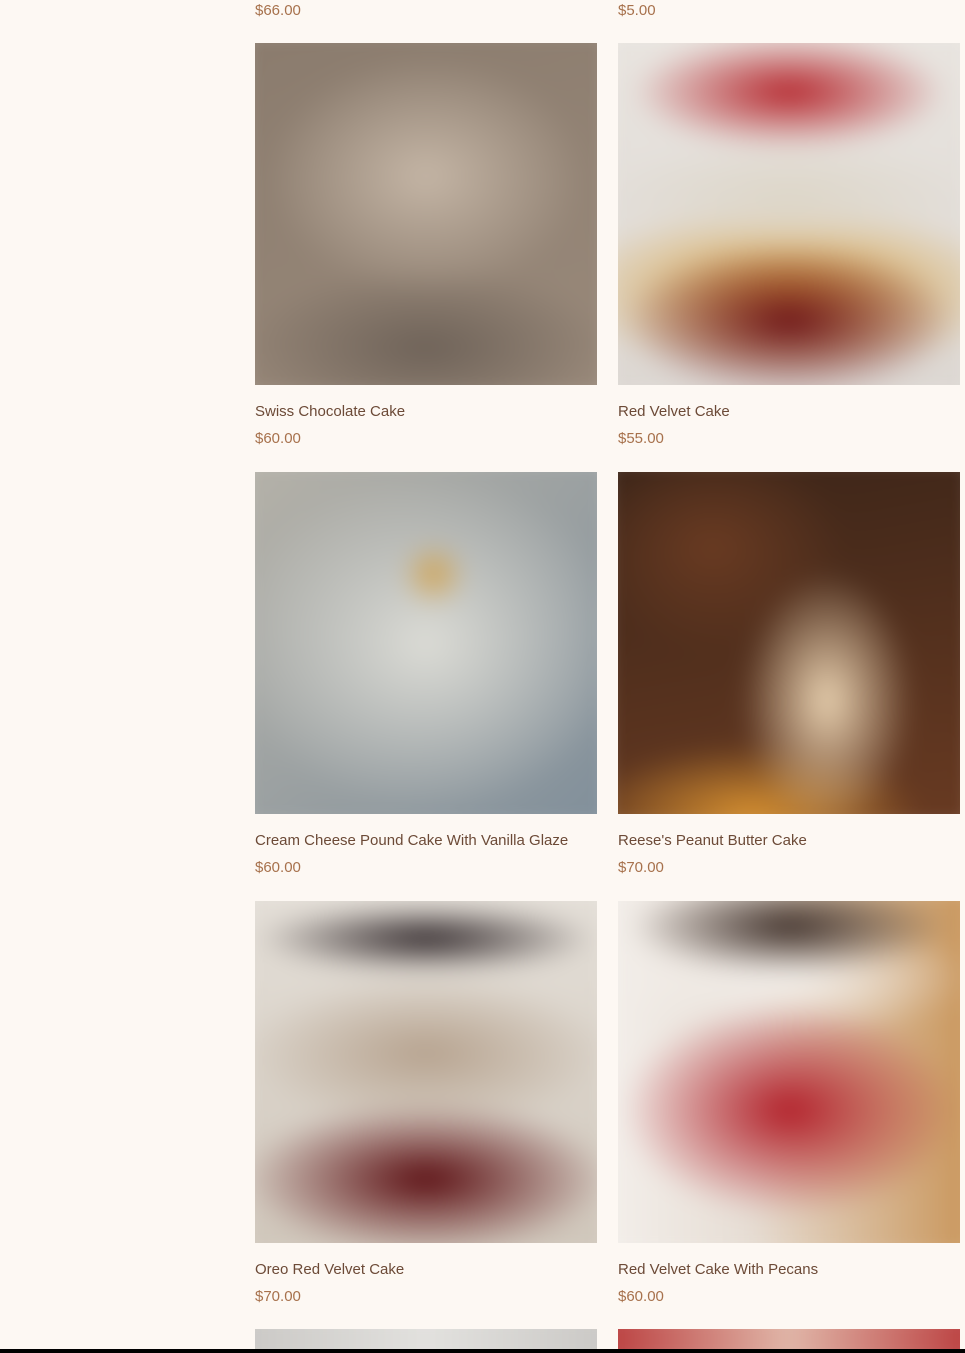 The image size is (965, 1353). Describe the element at coordinates (607, 11) in the screenshot. I see `previous-row-prices: $66.00 $5.00` at that location.